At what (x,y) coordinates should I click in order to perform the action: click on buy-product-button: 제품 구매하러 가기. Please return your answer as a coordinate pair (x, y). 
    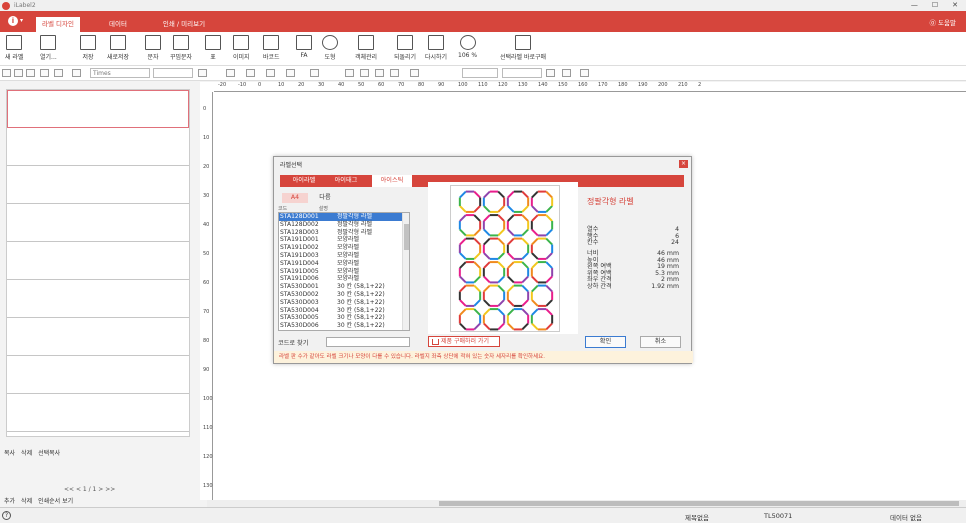
    Looking at the image, I should click on (464, 341).